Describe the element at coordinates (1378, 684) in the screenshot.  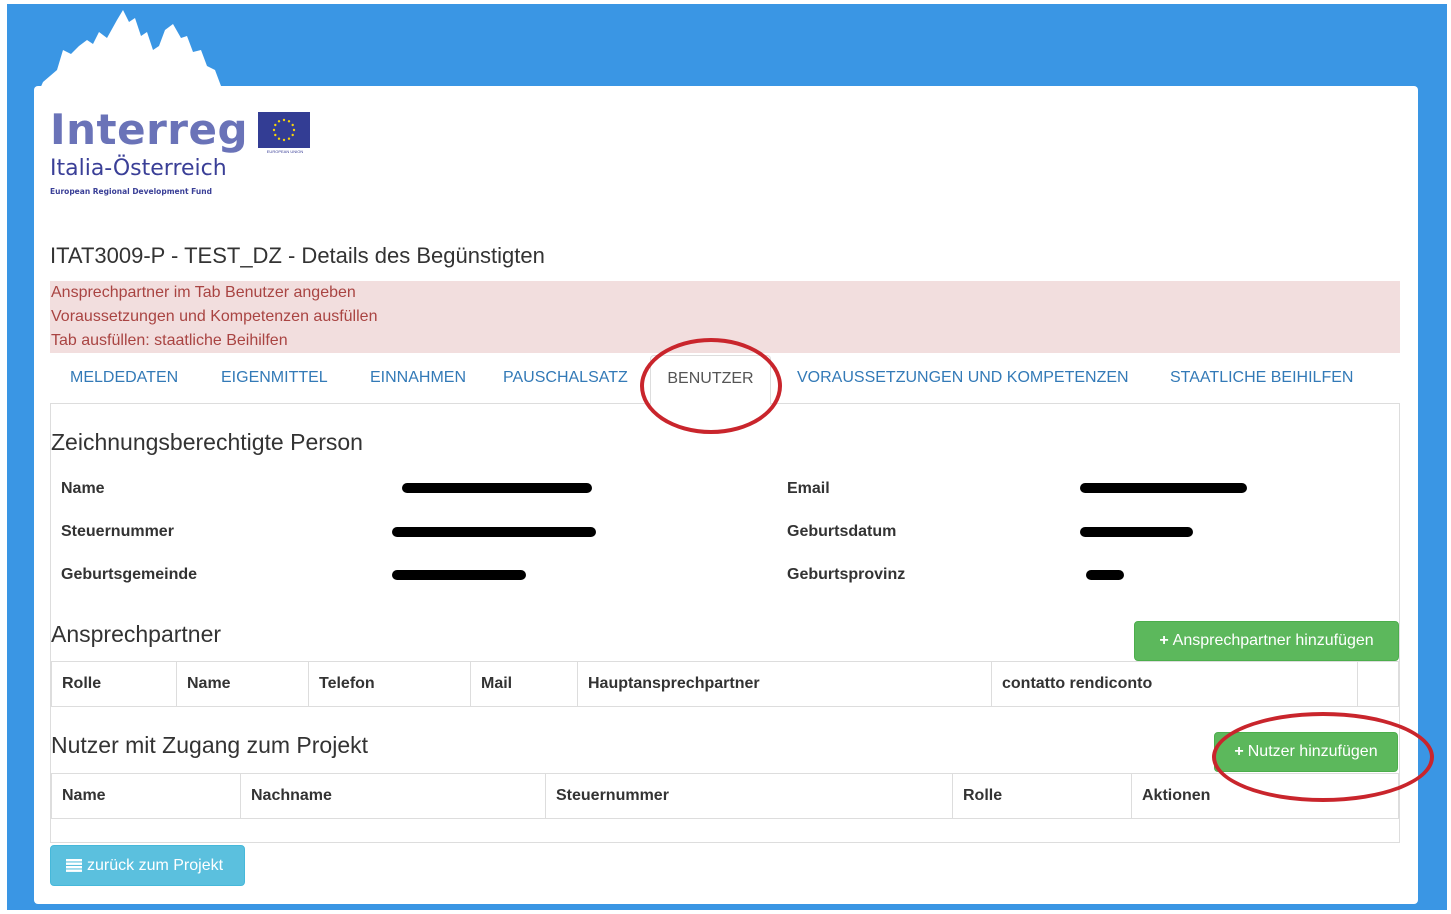
I see `column-header` at that location.